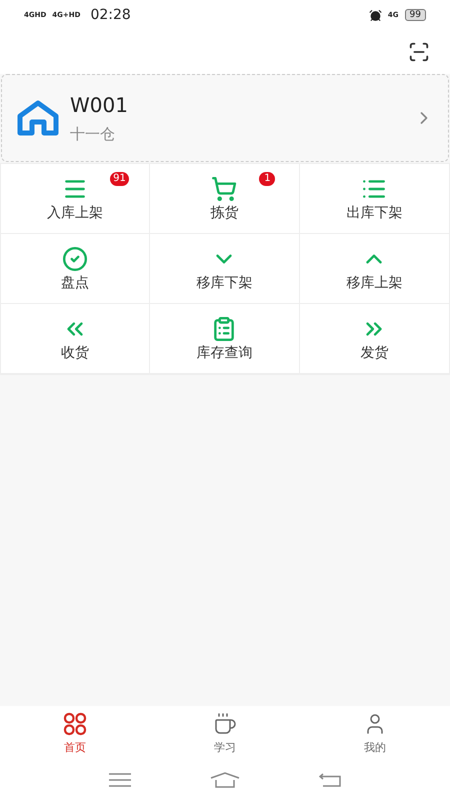 This screenshot has height=800, width=450. I want to click on tab: 学习, so click(225, 733).